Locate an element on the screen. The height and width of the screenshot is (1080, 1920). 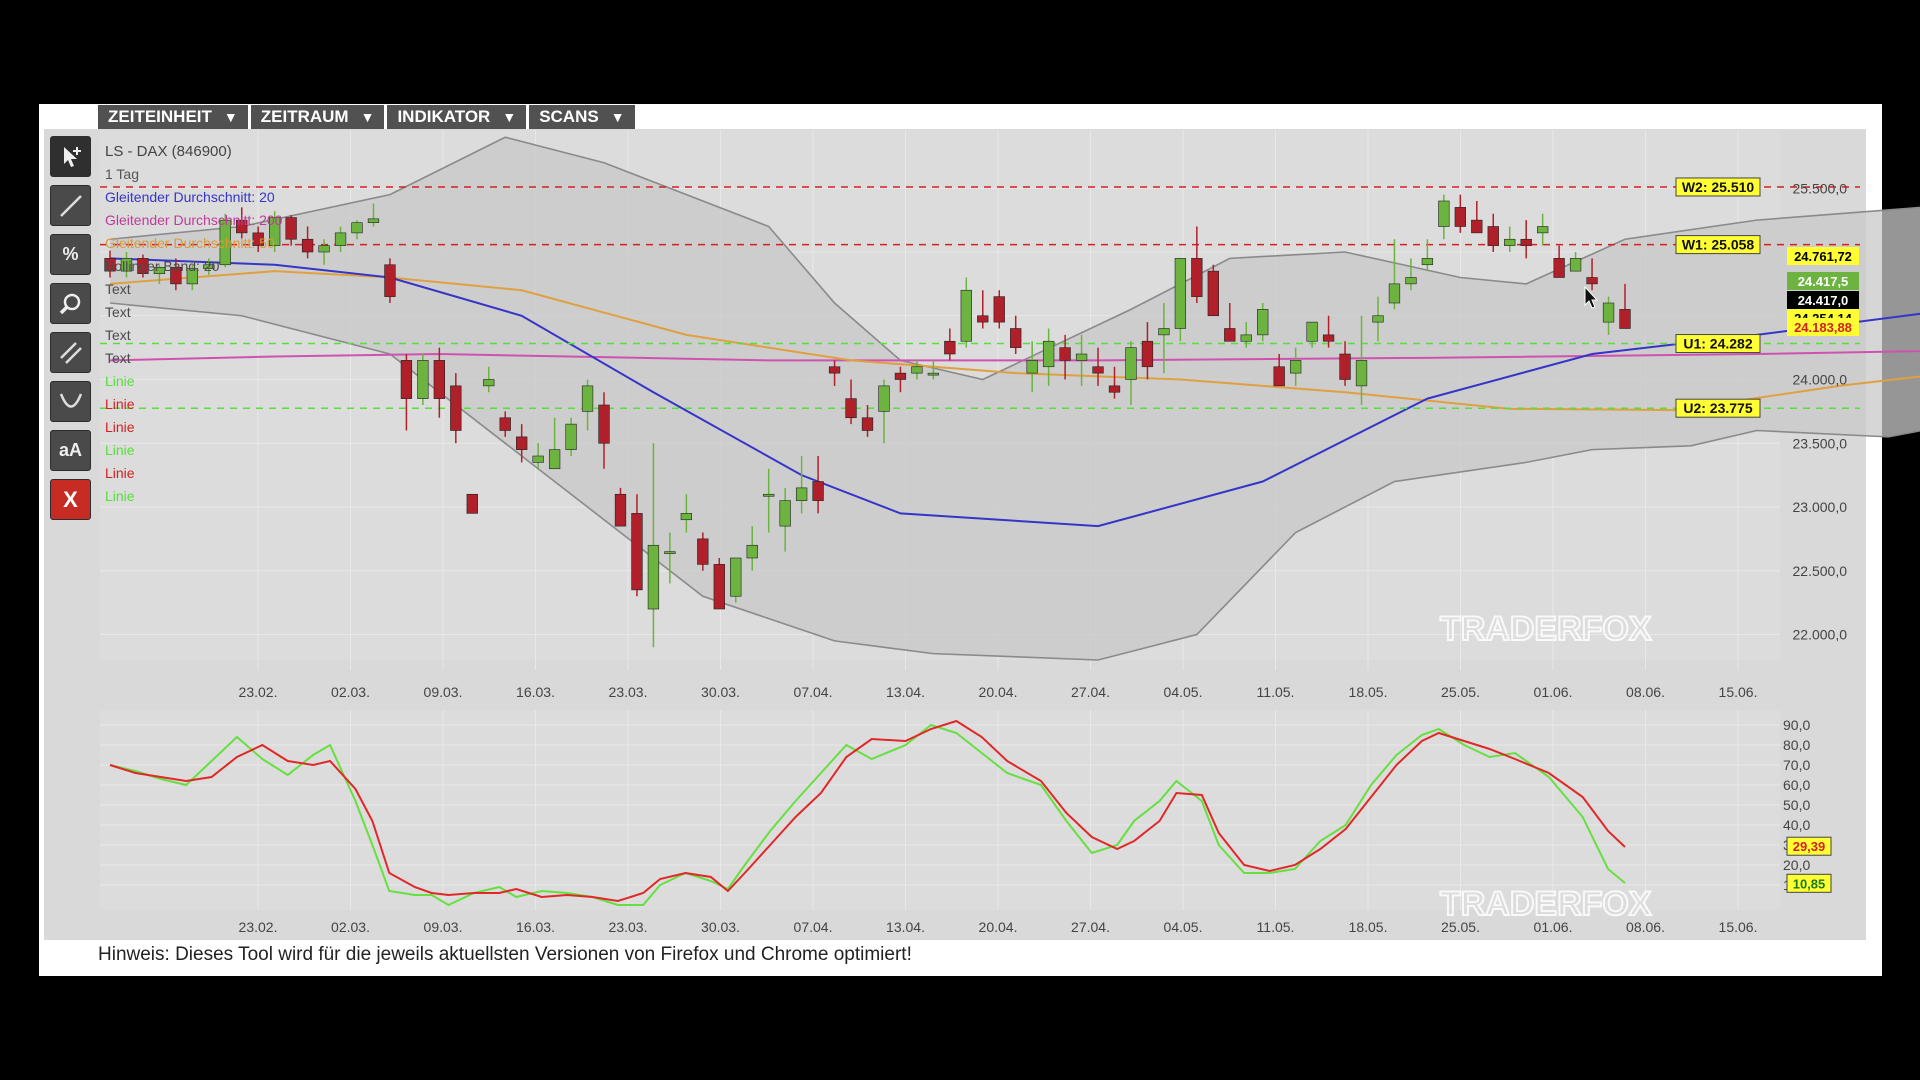
date-tick-label: 23.03. is located at coordinates (628, 692).